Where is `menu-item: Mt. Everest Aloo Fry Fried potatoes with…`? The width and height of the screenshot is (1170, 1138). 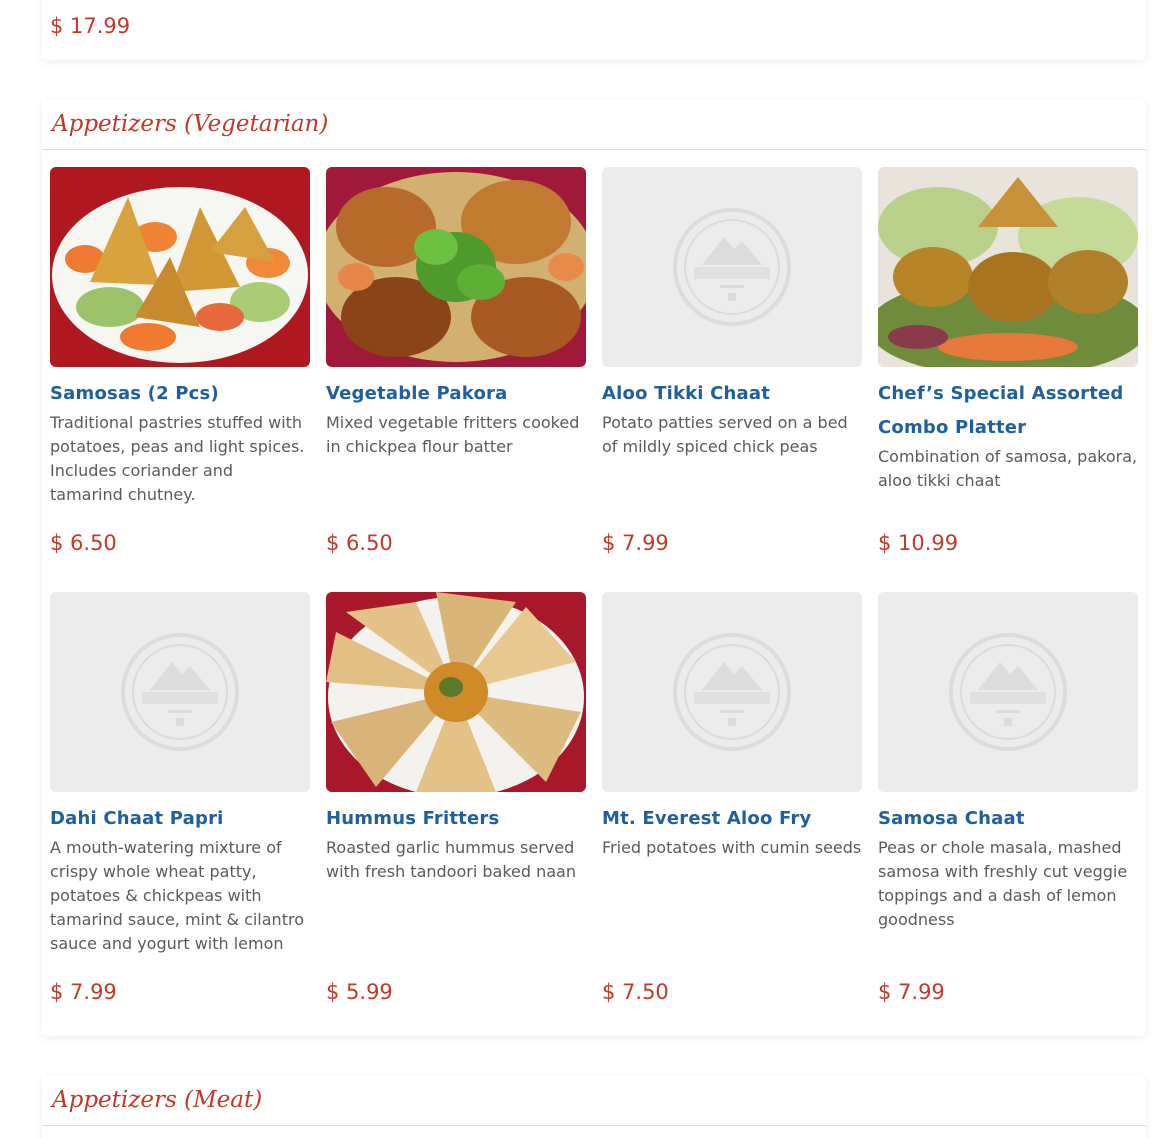 menu-item: Mt. Everest Aloo Fry Fried potatoes with… is located at coordinates (732, 726).